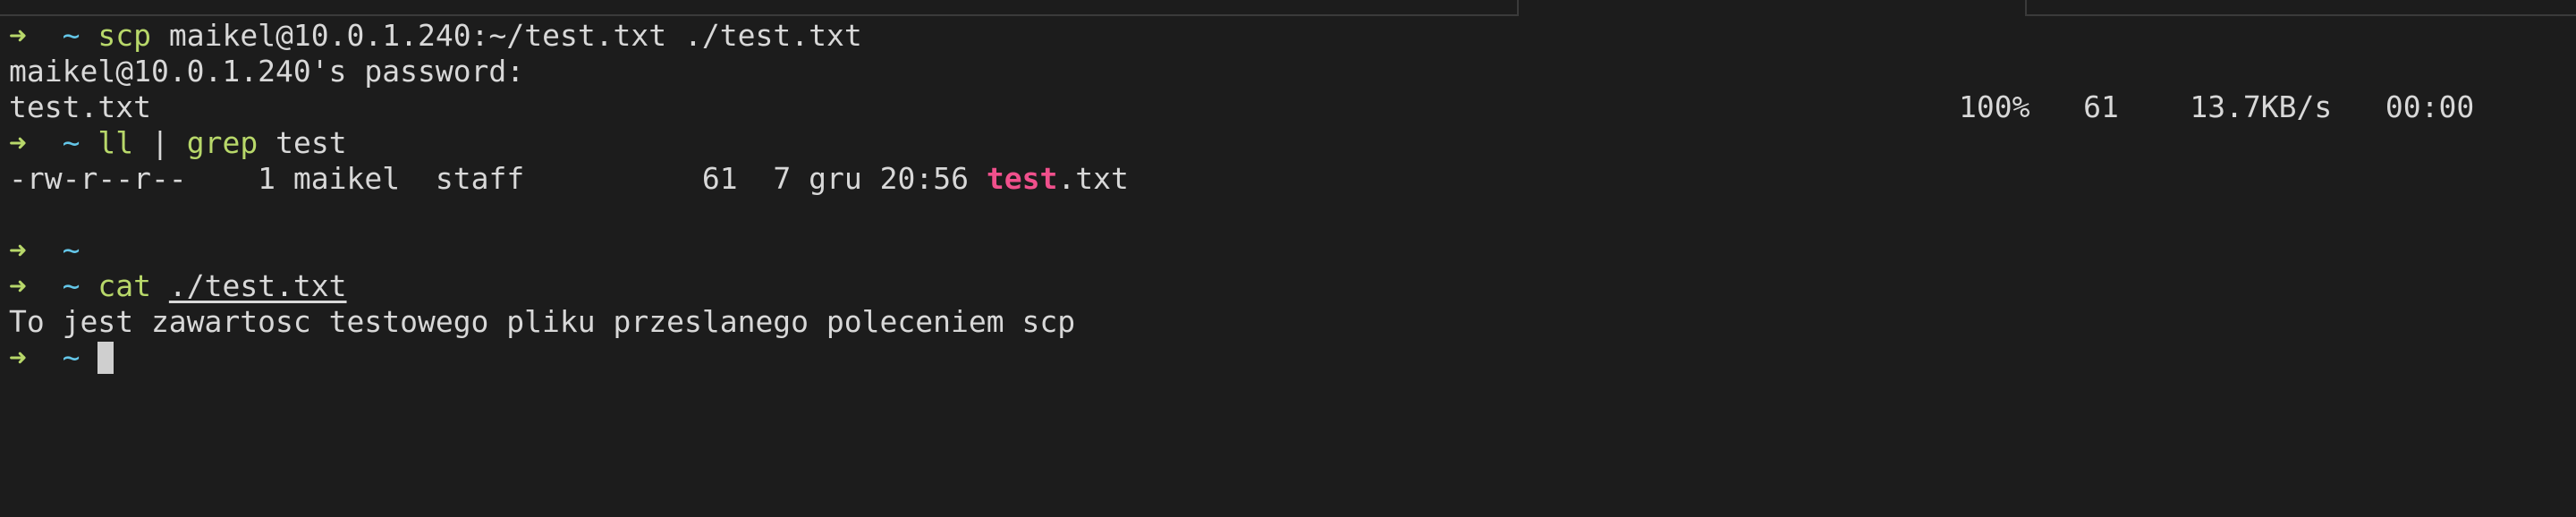 This screenshot has height=517, width=2576. Describe the element at coordinates (1292, 143) in the screenshot. I see `command-line-ll: ➜ ~ ll | grep test` at that location.